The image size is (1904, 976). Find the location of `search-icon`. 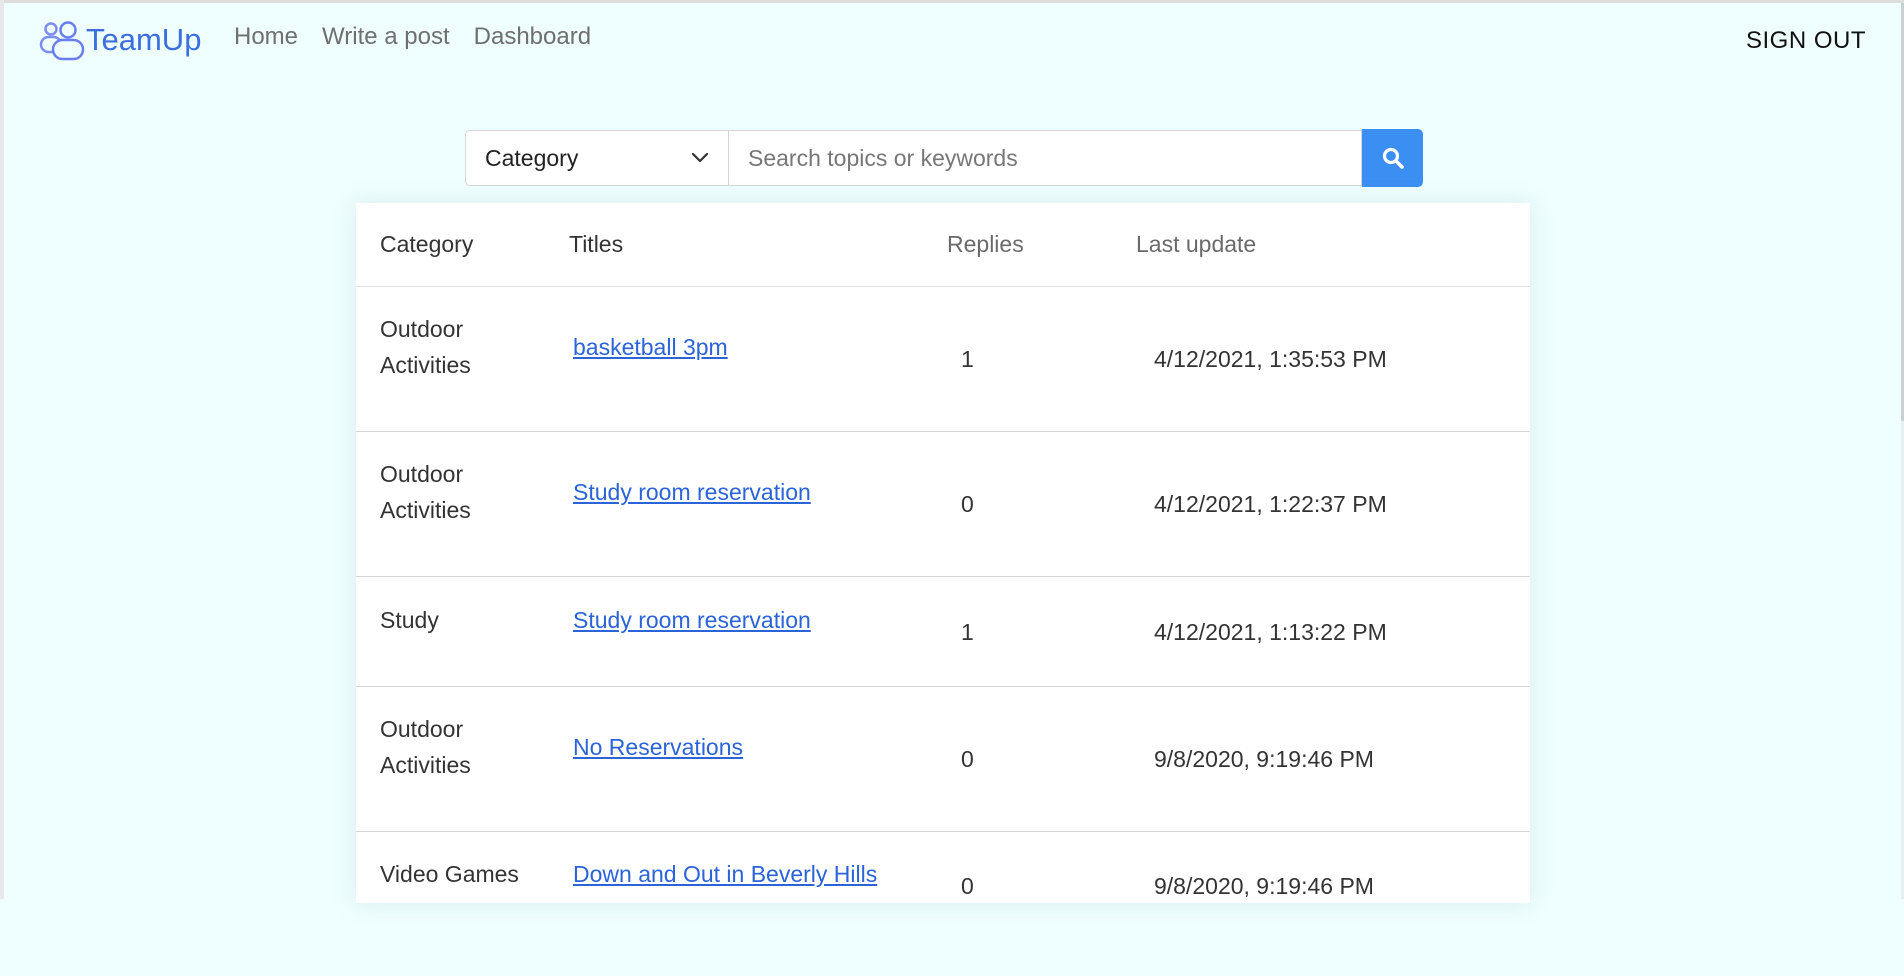

search-icon is located at coordinates (1393, 158).